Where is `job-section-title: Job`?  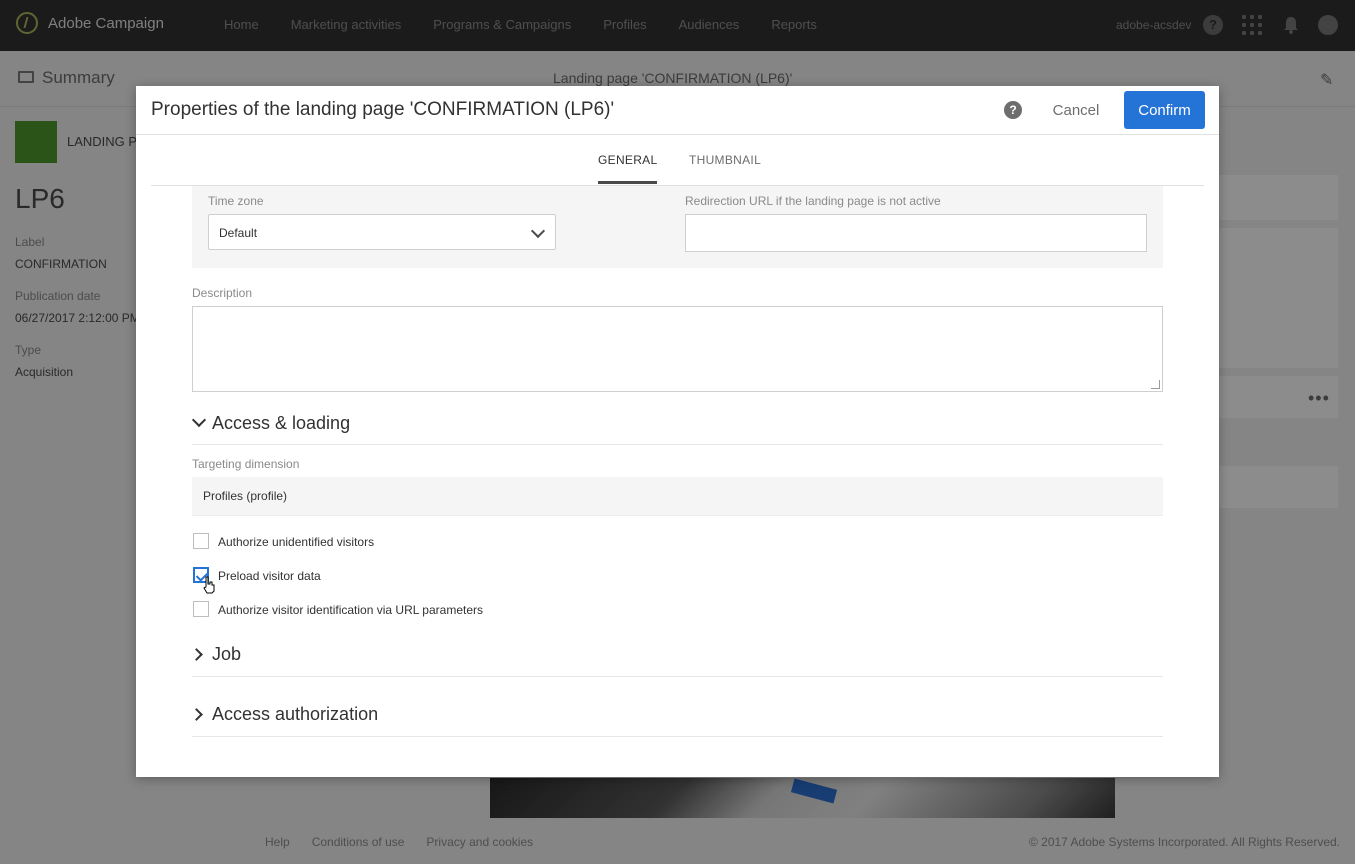 job-section-title: Job is located at coordinates (226, 654).